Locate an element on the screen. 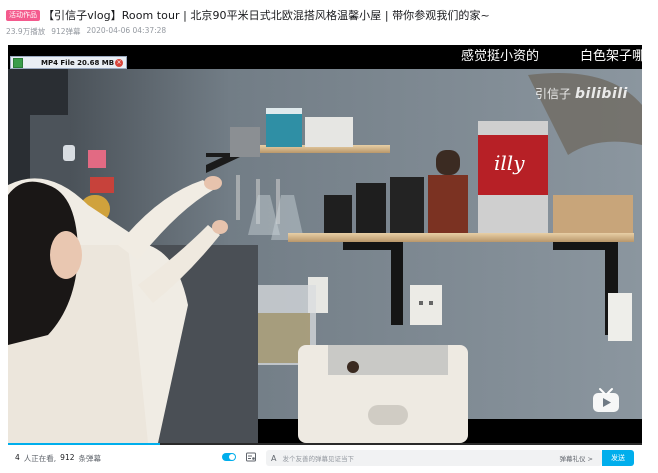  watching-label: 人正在看, is located at coordinates (40, 458).